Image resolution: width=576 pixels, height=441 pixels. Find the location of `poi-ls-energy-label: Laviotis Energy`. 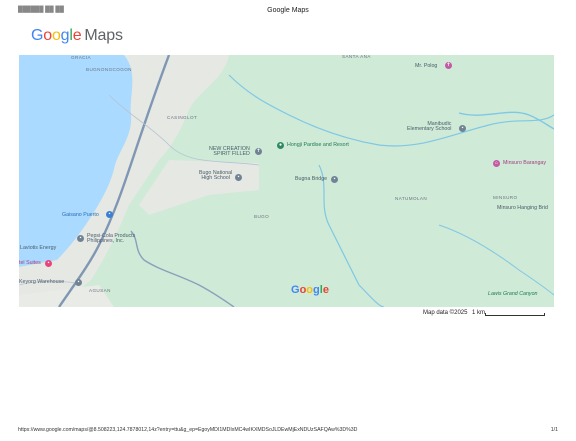

poi-ls-energy-label: Laviotis Energy is located at coordinates (38, 248).